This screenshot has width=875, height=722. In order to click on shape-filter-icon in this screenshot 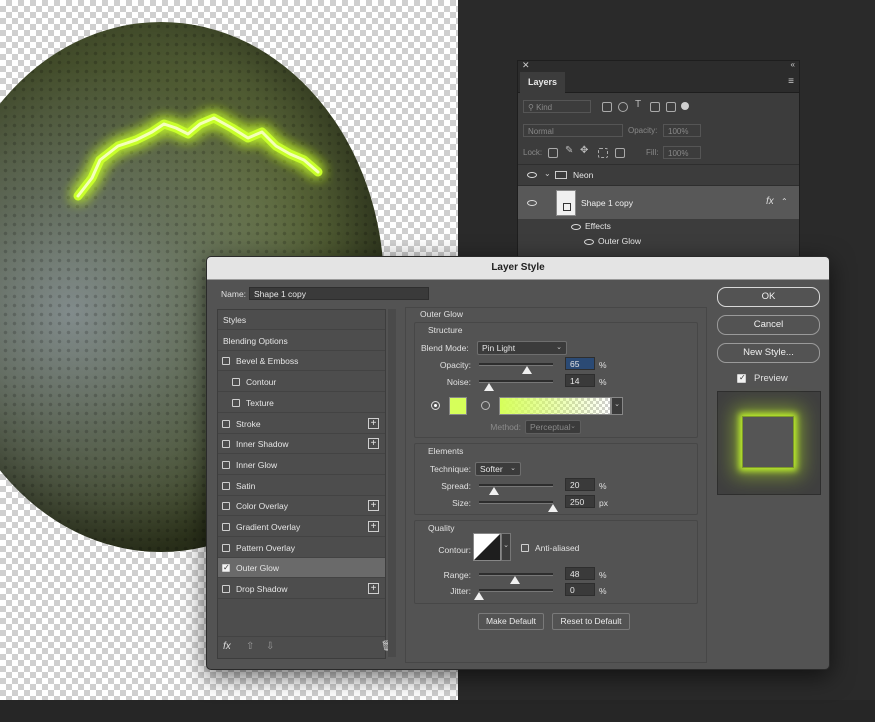, I will do `click(655, 107)`.